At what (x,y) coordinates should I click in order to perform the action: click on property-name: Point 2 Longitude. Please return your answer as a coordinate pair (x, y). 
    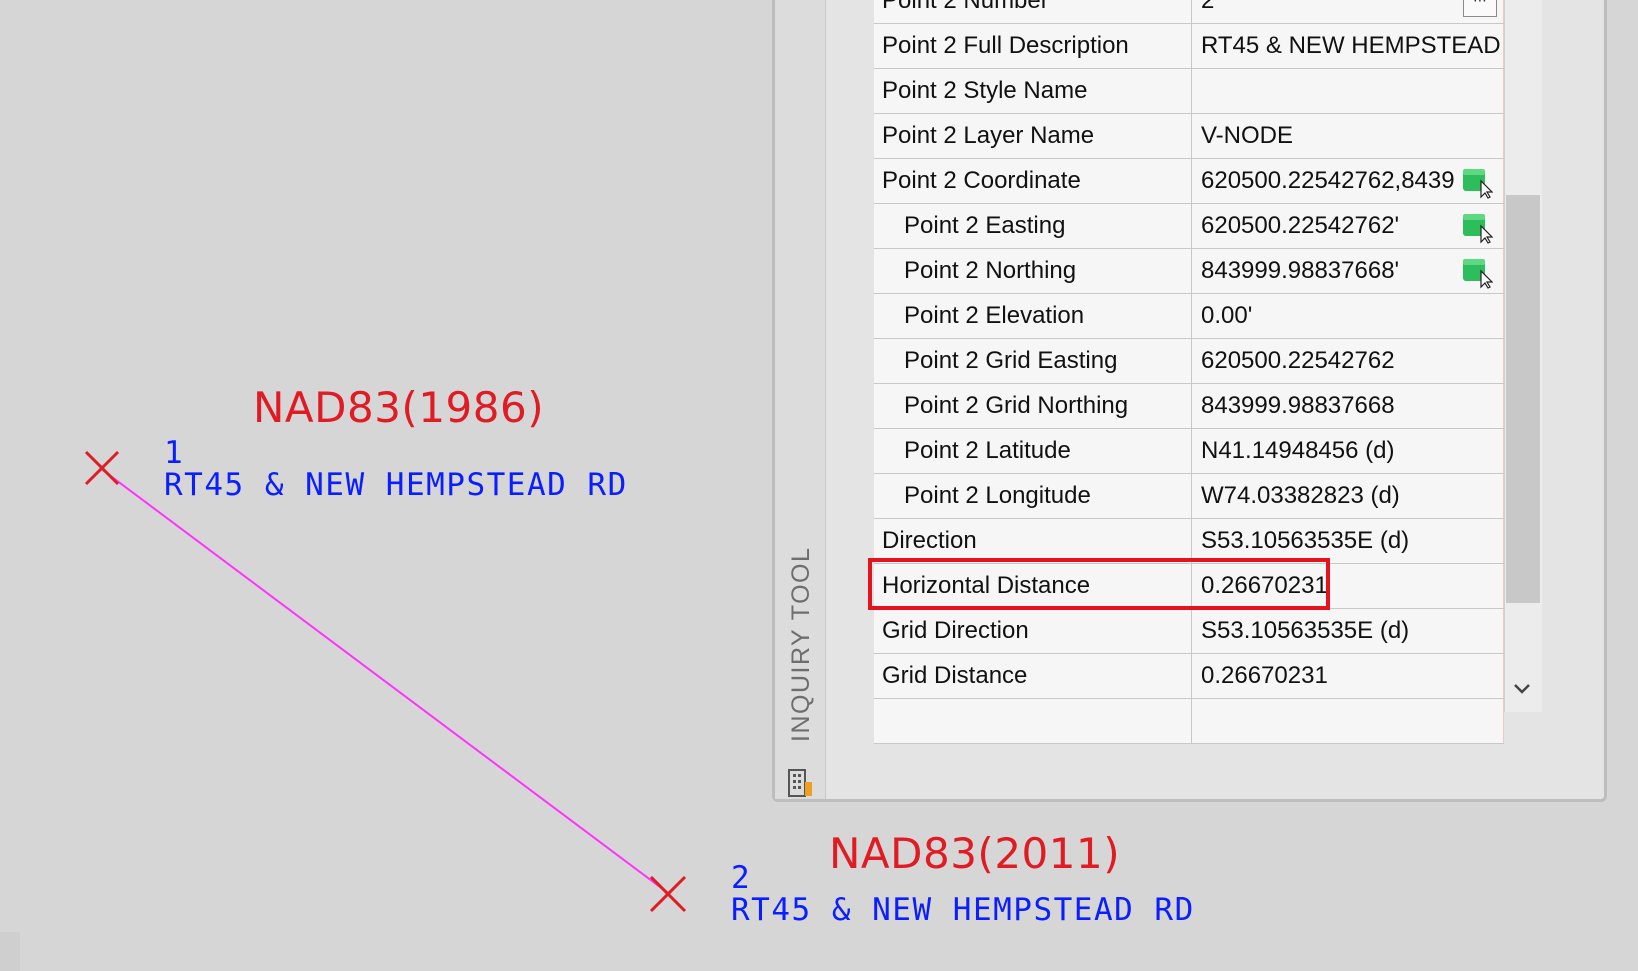
    Looking at the image, I should click on (1033, 496).